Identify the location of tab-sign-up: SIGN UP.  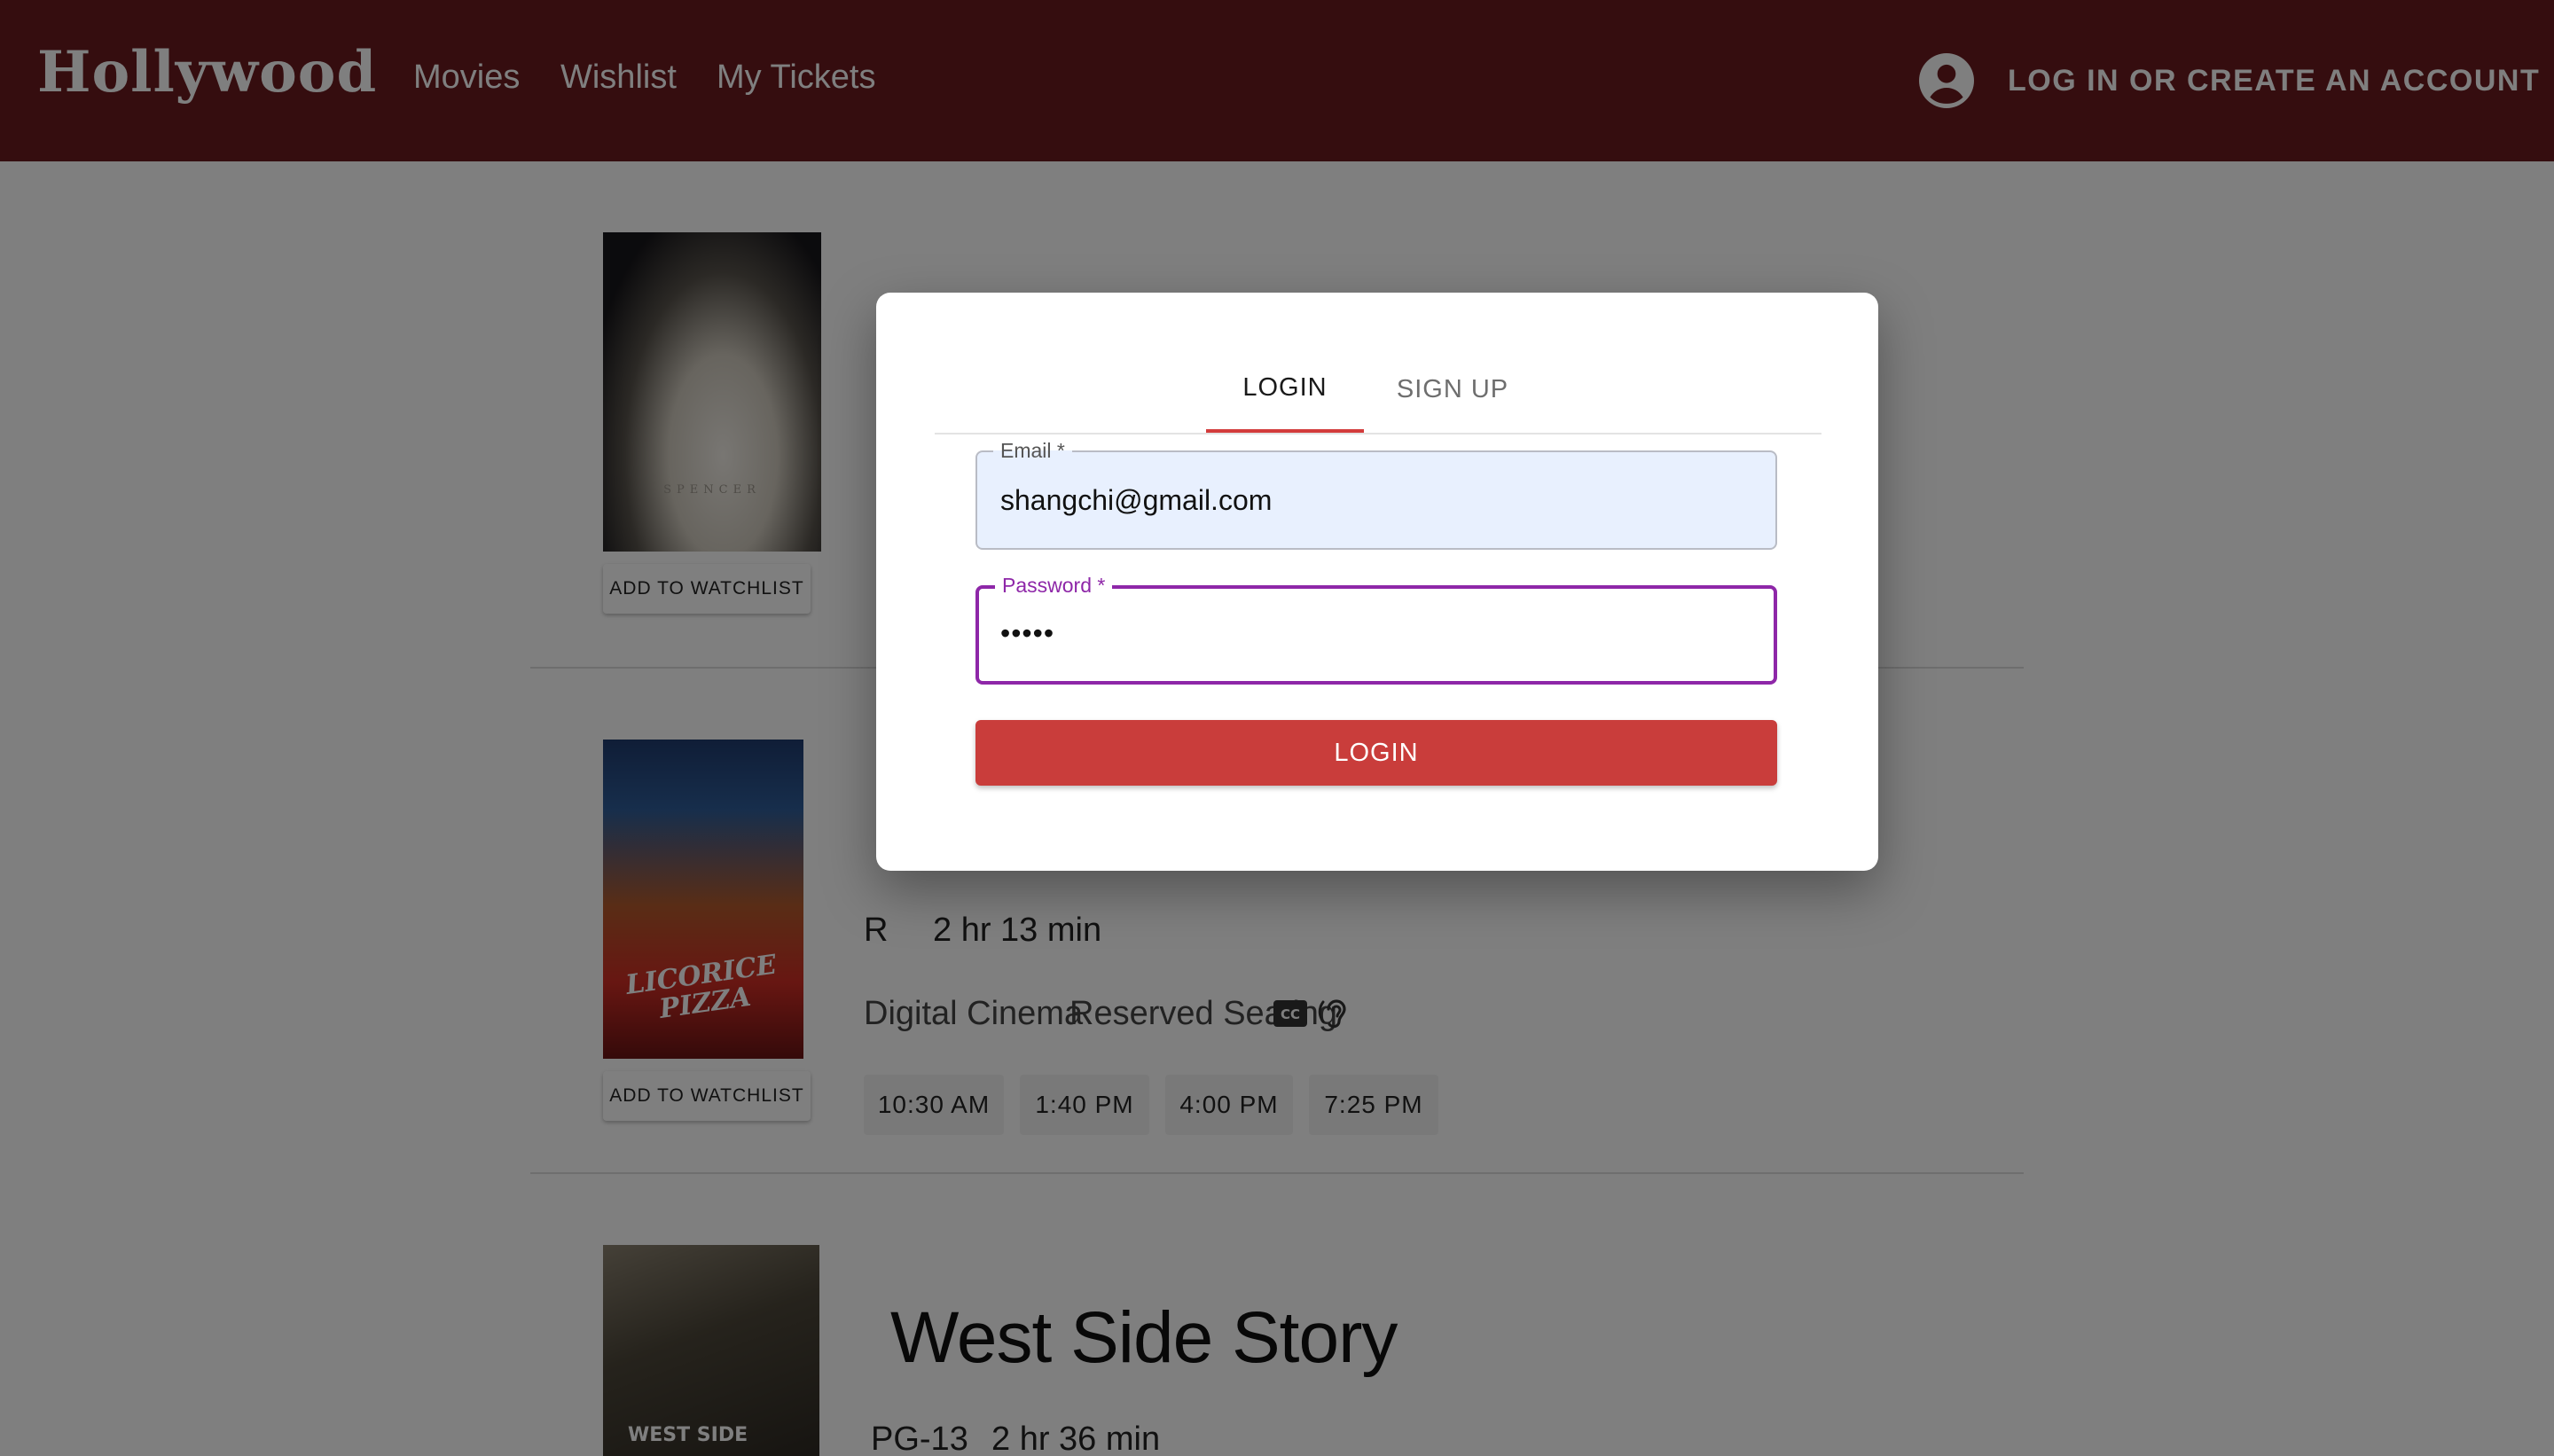
(1452, 389).